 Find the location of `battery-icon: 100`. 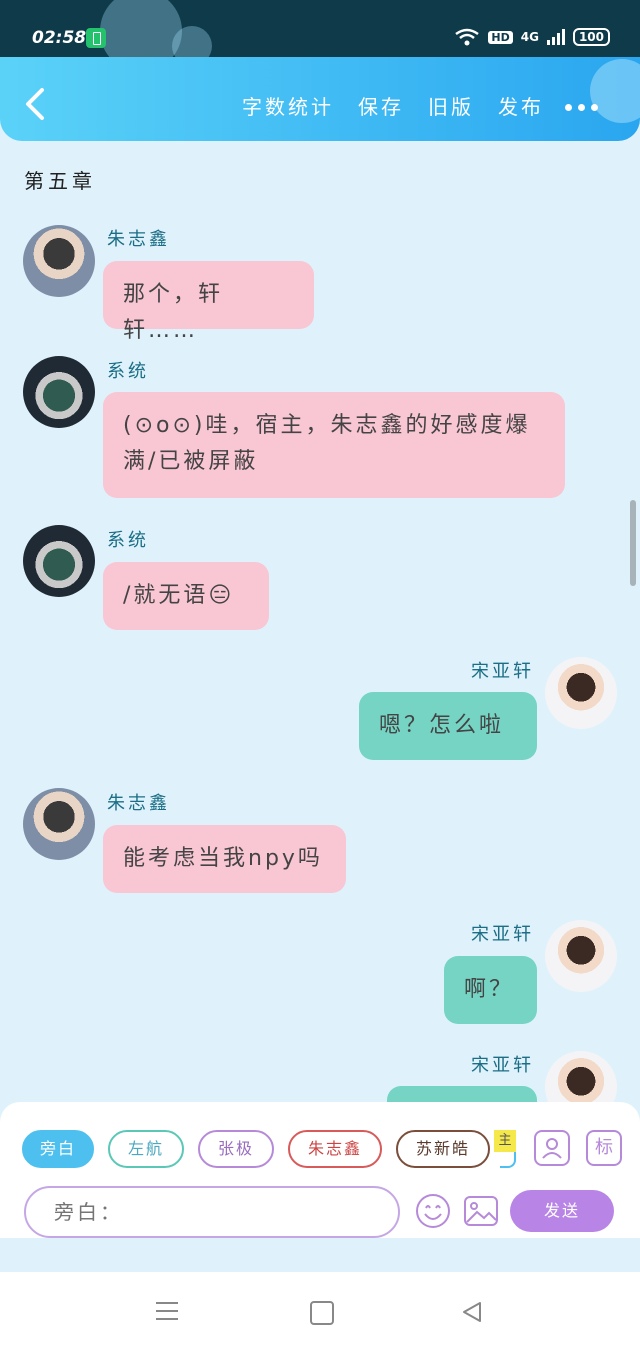

battery-icon: 100 is located at coordinates (591, 37).